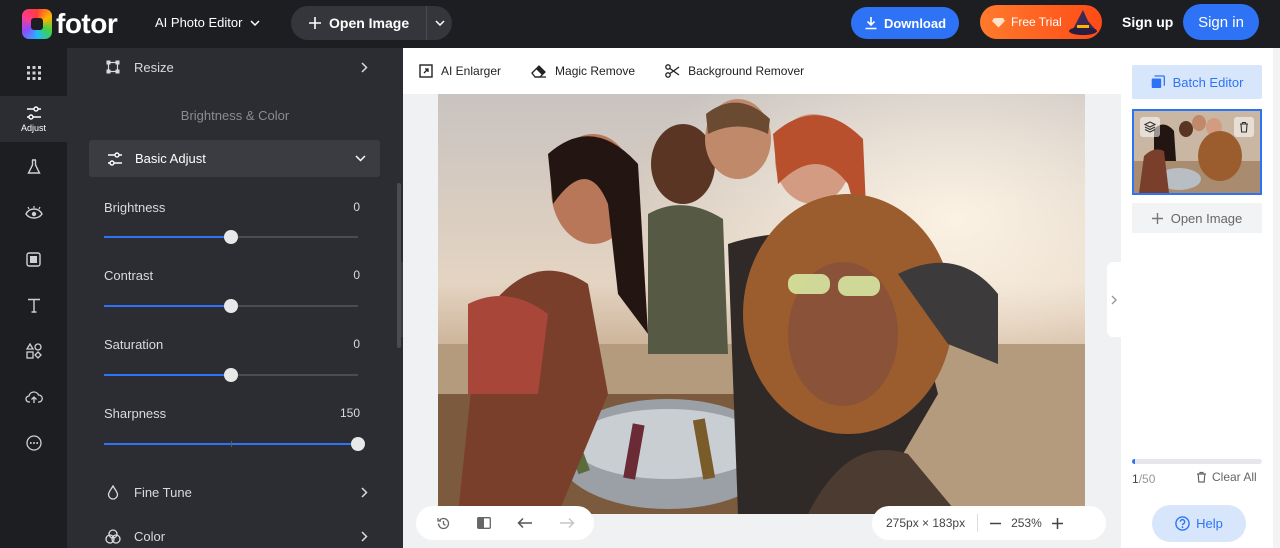 The height and width of the screenshot is (548, 1280). I want to click on zoom-toolbar: 275px × 183px 253%, so click(989, 523).